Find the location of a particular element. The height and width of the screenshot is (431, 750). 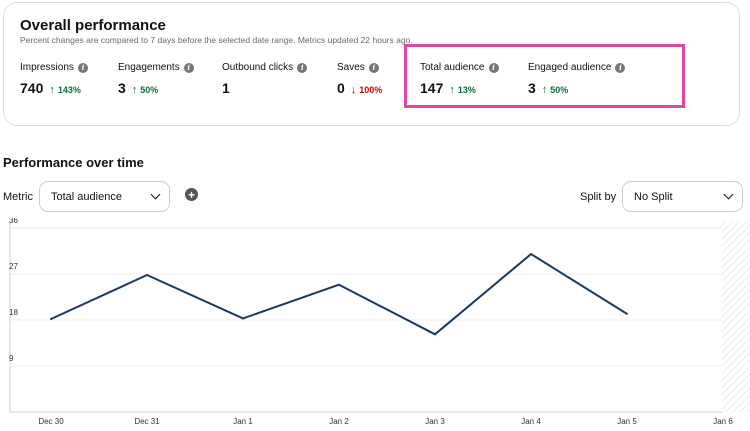

add-metric-button: + is located at coordinates (191, 194).